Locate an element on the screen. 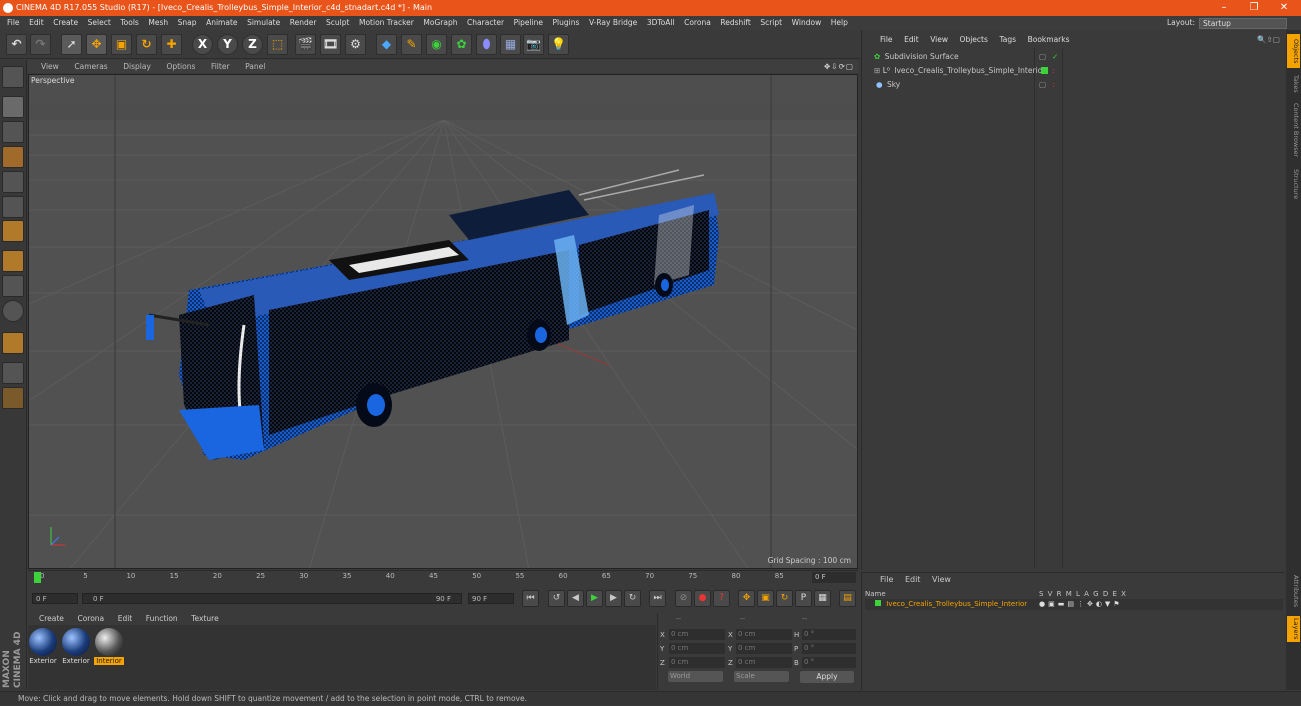 Image resolution: width=1301 pixels, height=706 pixels. snap-toggle-icon is located at coordinates (13, 343).